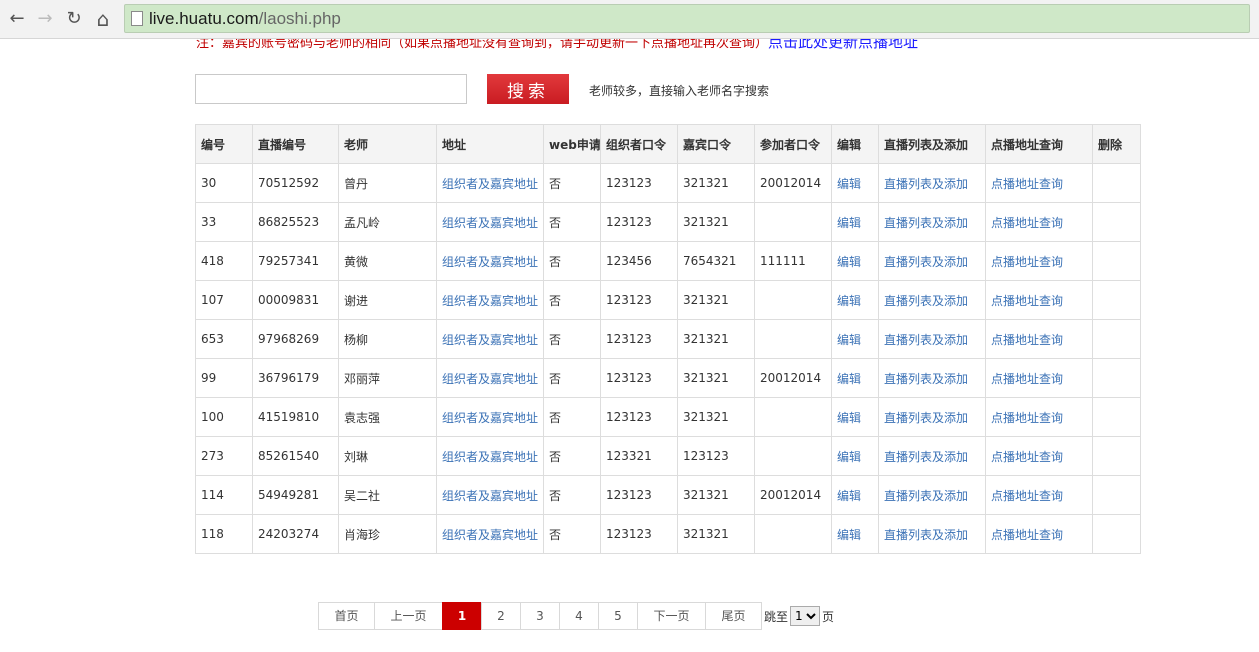 The width and height of the screenshot is (1259, 652). I want to click on header-delete: 删除, so click(1116, 144).